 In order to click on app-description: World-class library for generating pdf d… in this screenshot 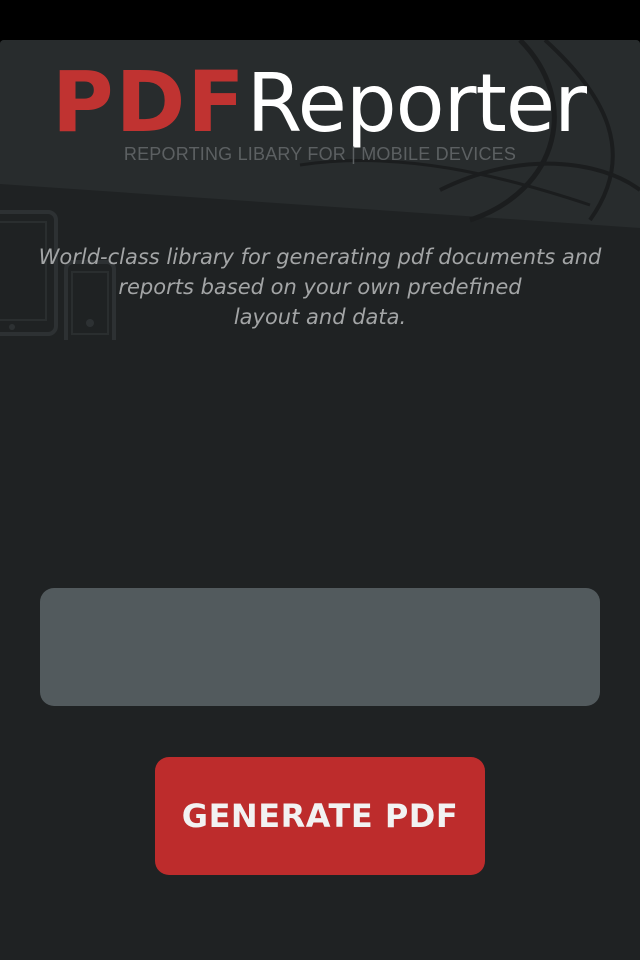, I will do `click(320, 287)`.